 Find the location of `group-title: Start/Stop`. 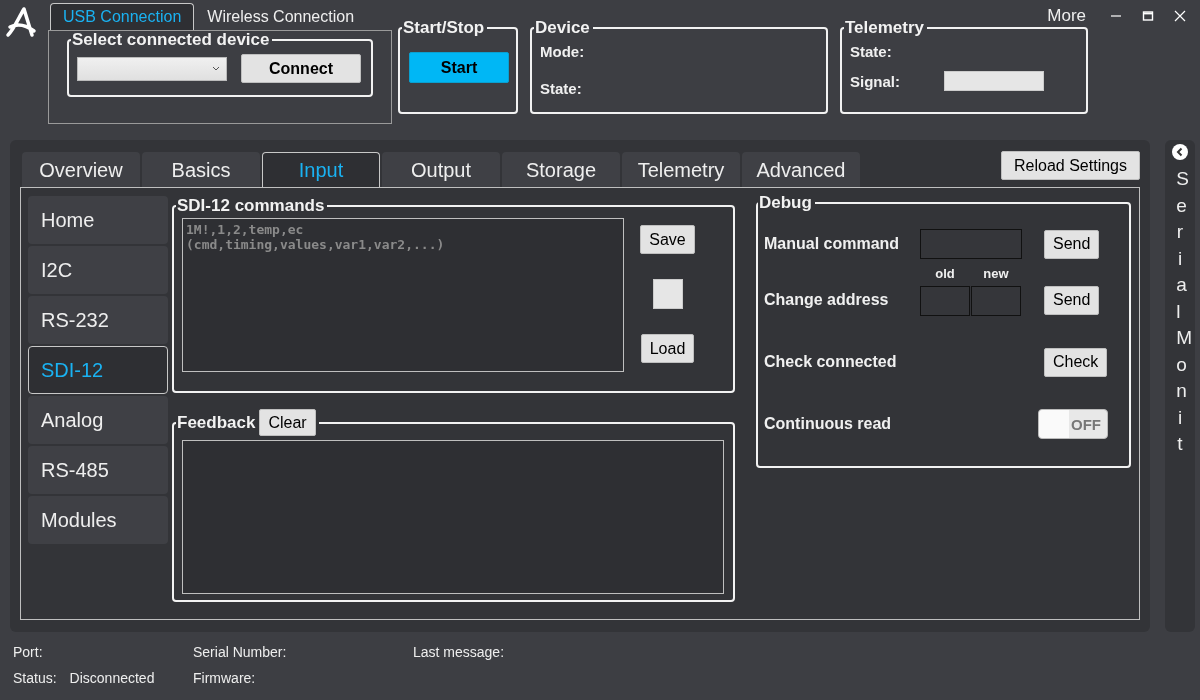

group-title: Start/Stop is located at coordinates (444, 28).